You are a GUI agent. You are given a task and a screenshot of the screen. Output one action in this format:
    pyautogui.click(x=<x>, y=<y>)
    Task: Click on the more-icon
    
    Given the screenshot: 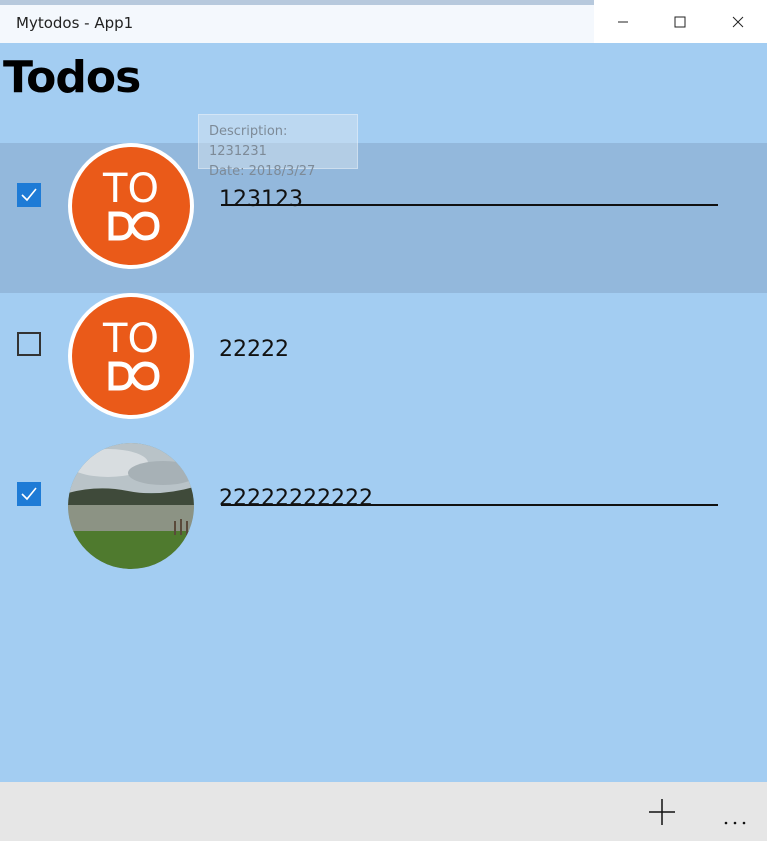 What is the action you would take?
    pyautogui.click(x=735, y=823)
    